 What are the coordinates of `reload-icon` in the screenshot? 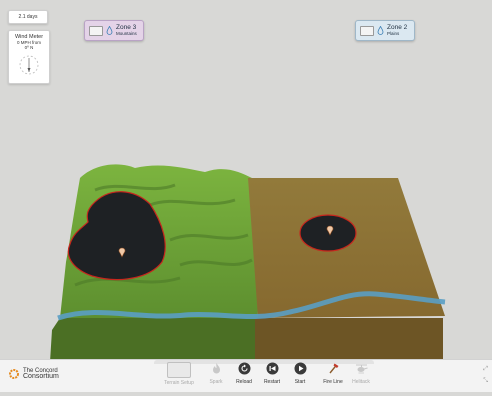 It's located at (244, 368).